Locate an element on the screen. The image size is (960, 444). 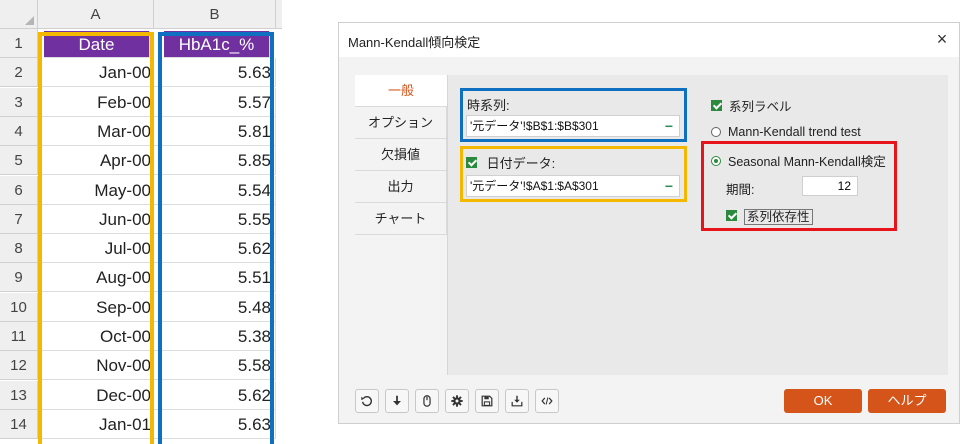
serial-dependence-option: 系列依存性 is located at coordinates (769, 215).